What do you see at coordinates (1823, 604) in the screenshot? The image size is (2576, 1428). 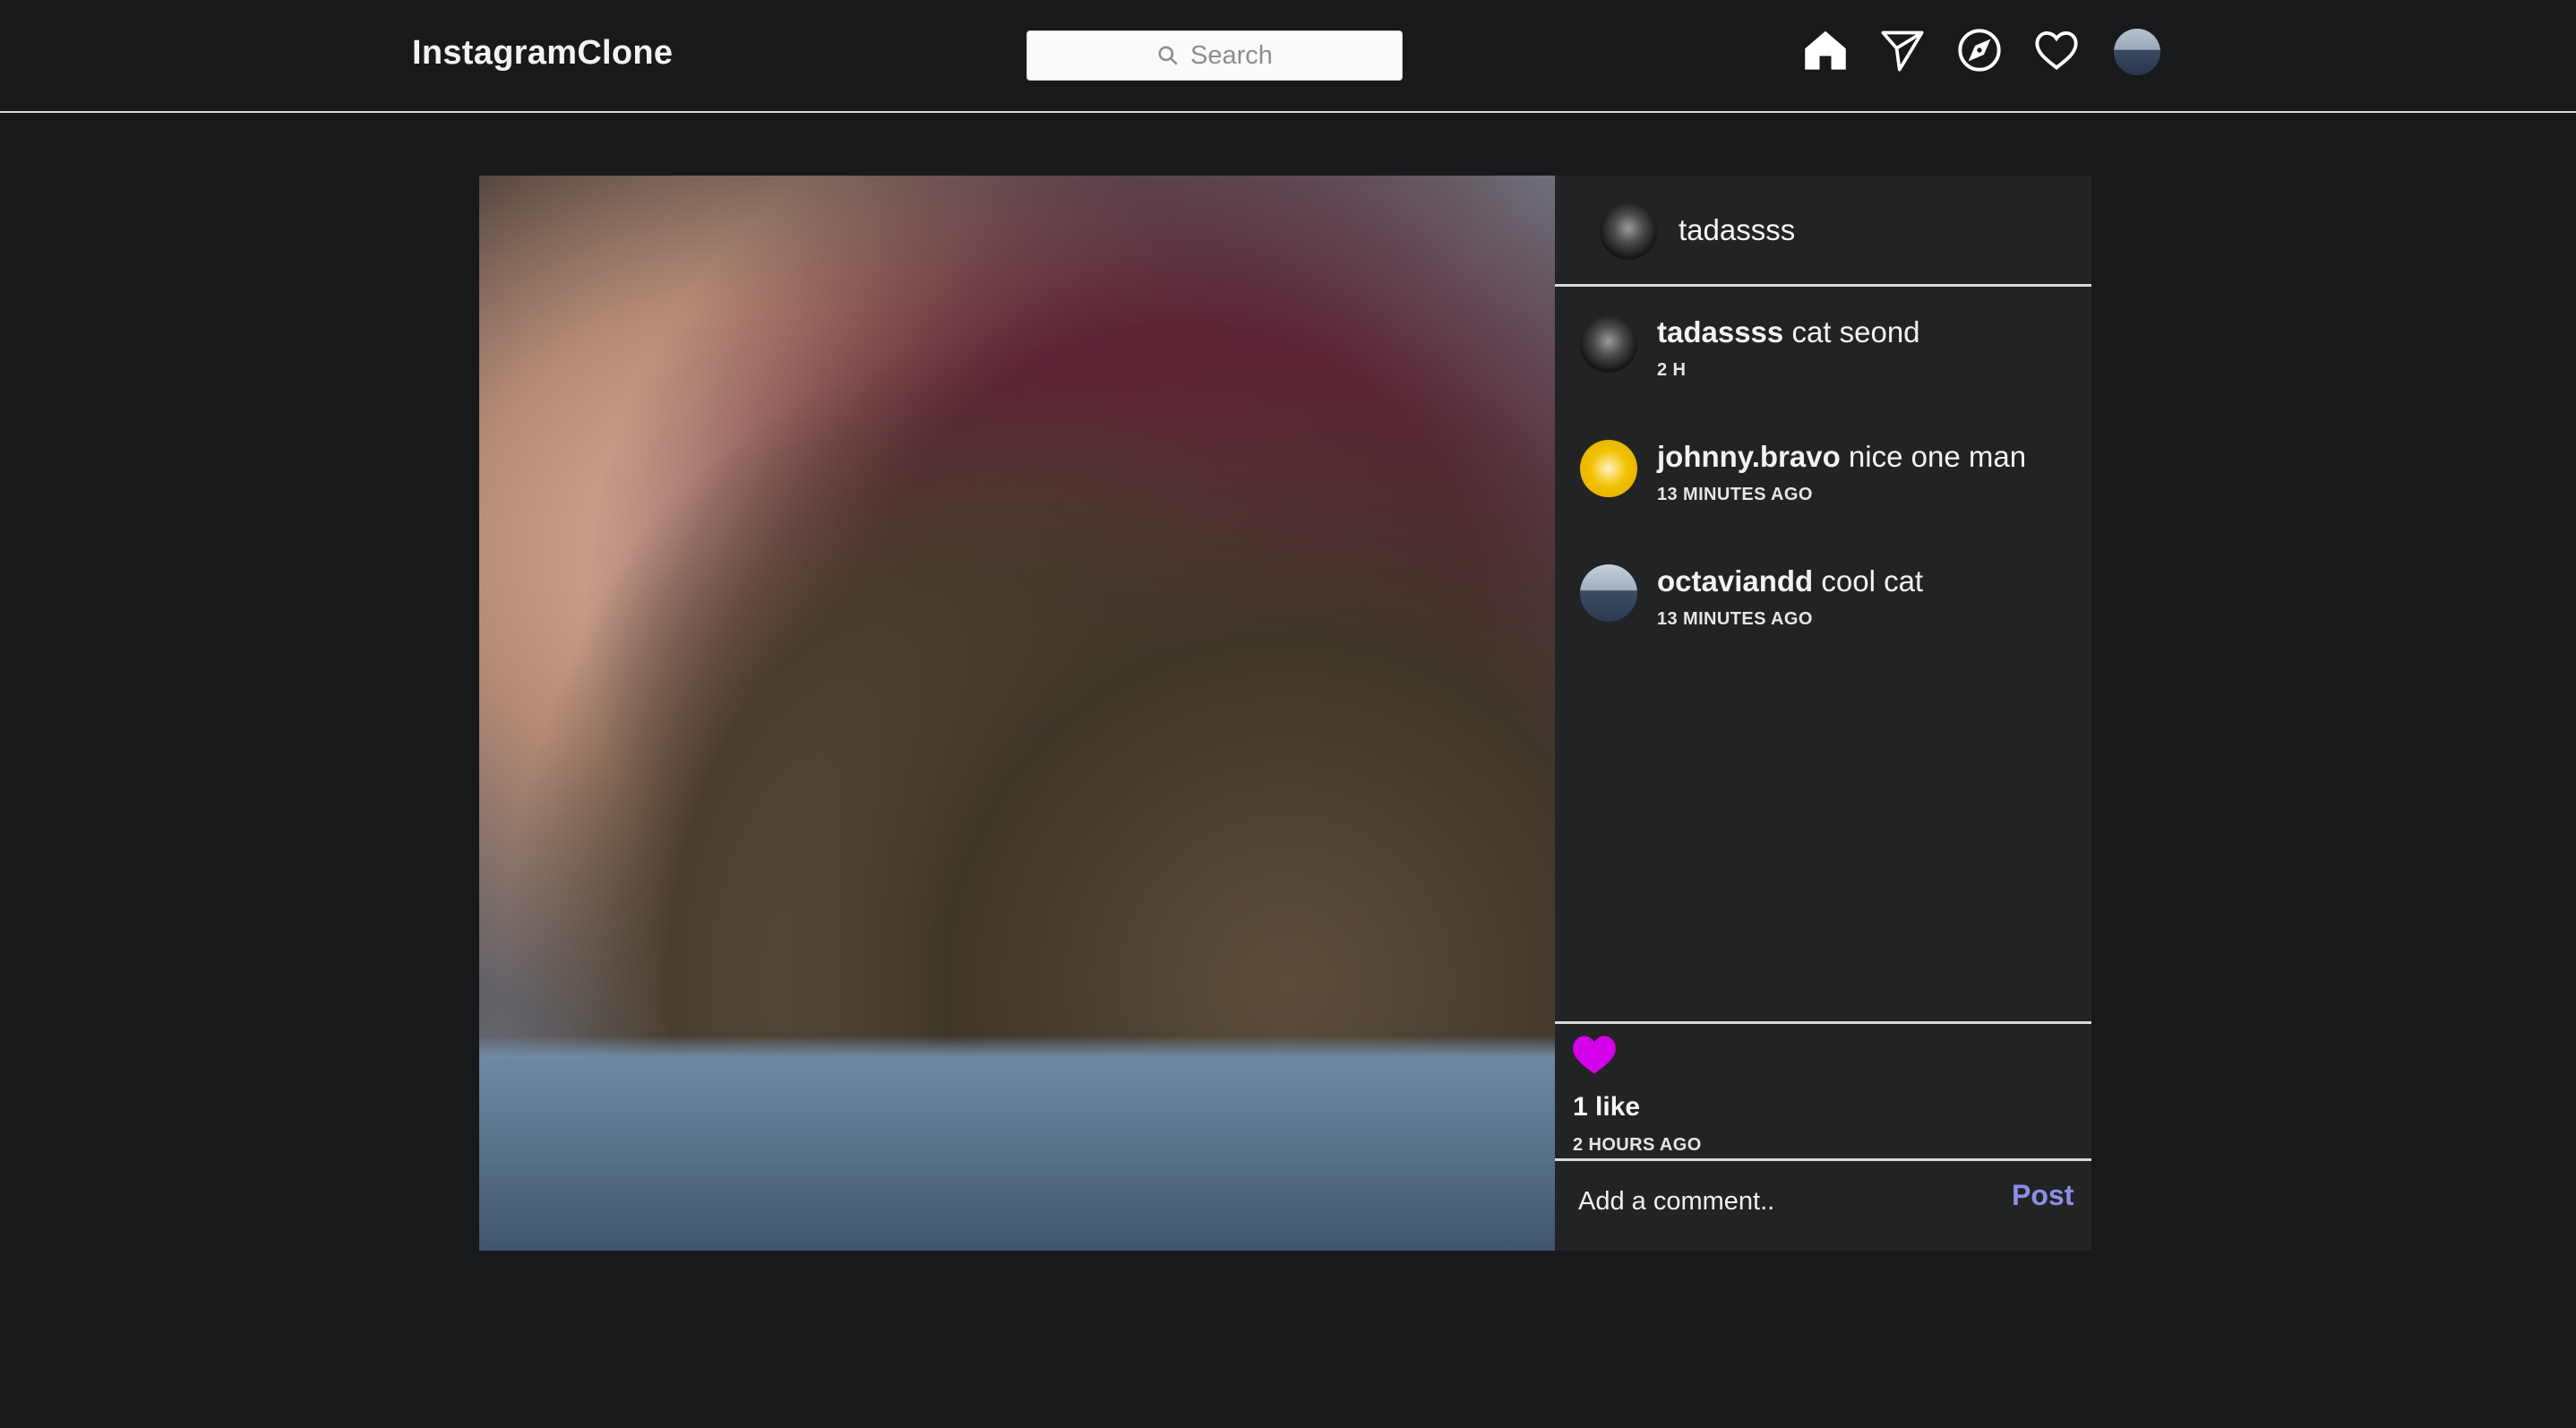 I see `comment-item: octaviandd cool cat 13 MINUTES AGO` at bounding box center [1823, 604].